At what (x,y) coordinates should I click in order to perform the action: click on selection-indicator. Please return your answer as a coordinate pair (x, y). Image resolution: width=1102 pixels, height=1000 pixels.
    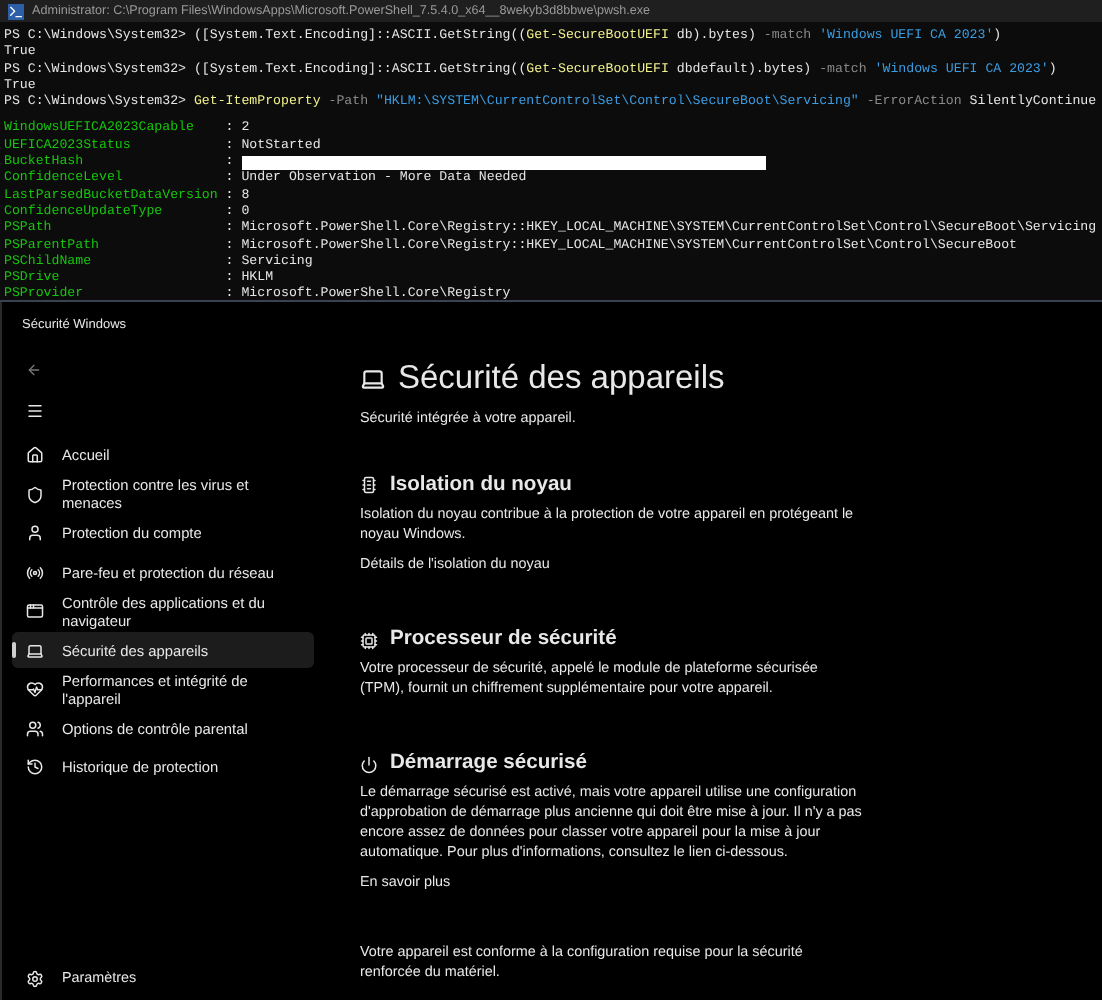
    Looking at the image, I should click on (14, 650).